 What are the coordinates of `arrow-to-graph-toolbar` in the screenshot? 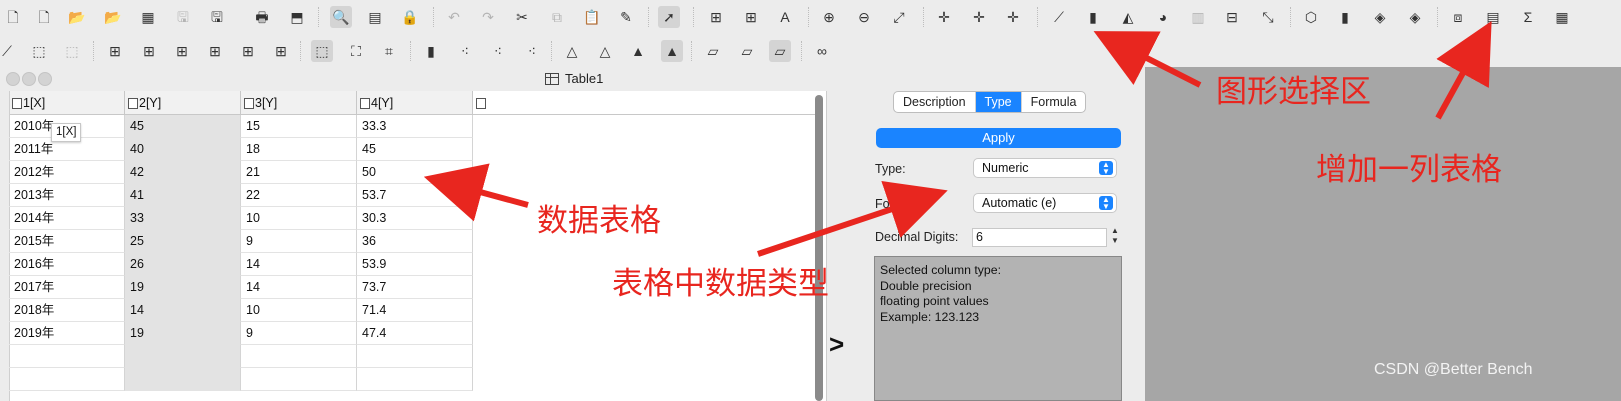 It's located at (1147, 59).